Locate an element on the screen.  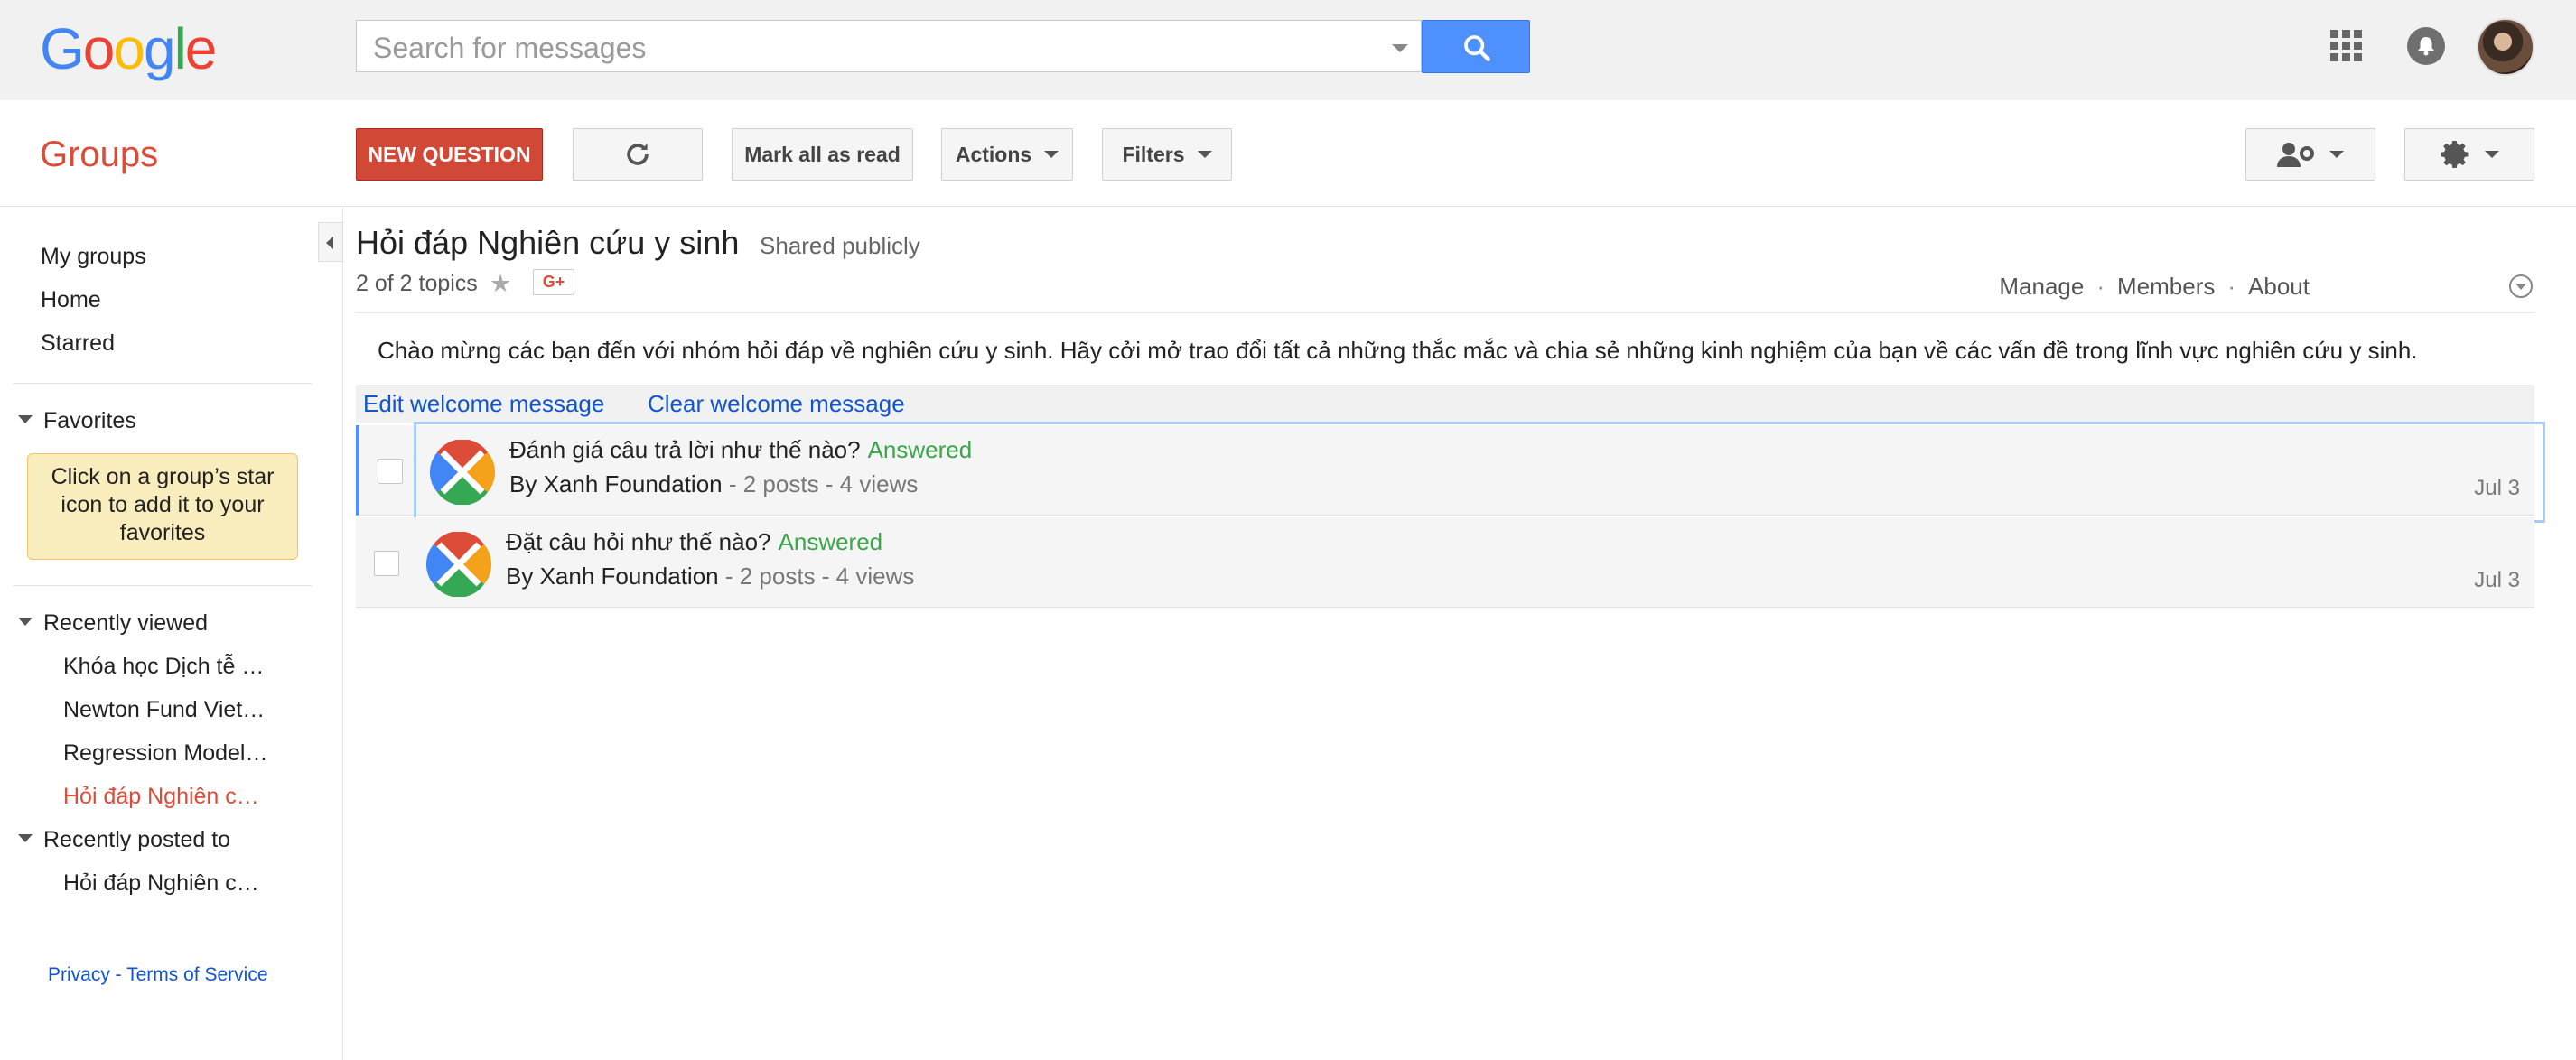
actions-dropdown: Actions is located at coordinates (1007, 154).